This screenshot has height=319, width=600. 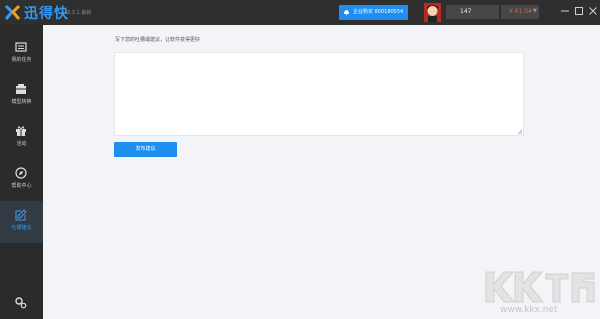 I want to click on resize-grip-icon, so click(x=520, y=132).